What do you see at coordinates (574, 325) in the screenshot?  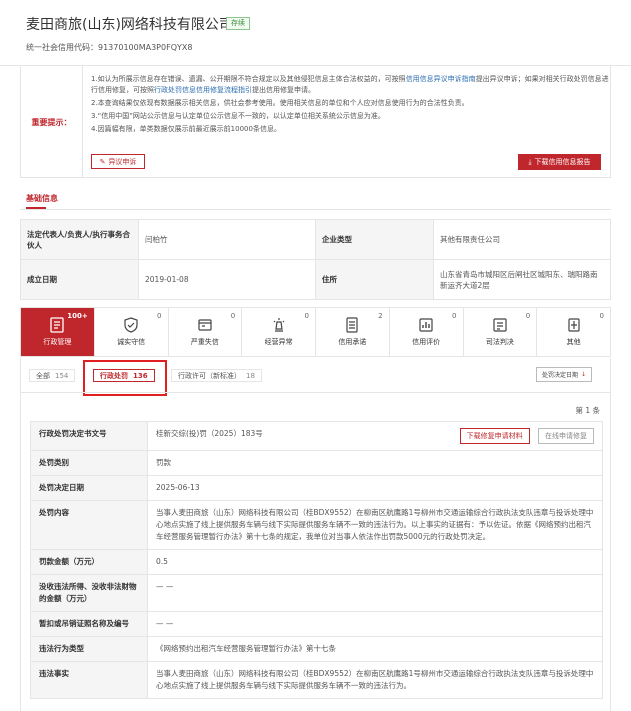 I see `other-icon` at bounding box center [574, 325].